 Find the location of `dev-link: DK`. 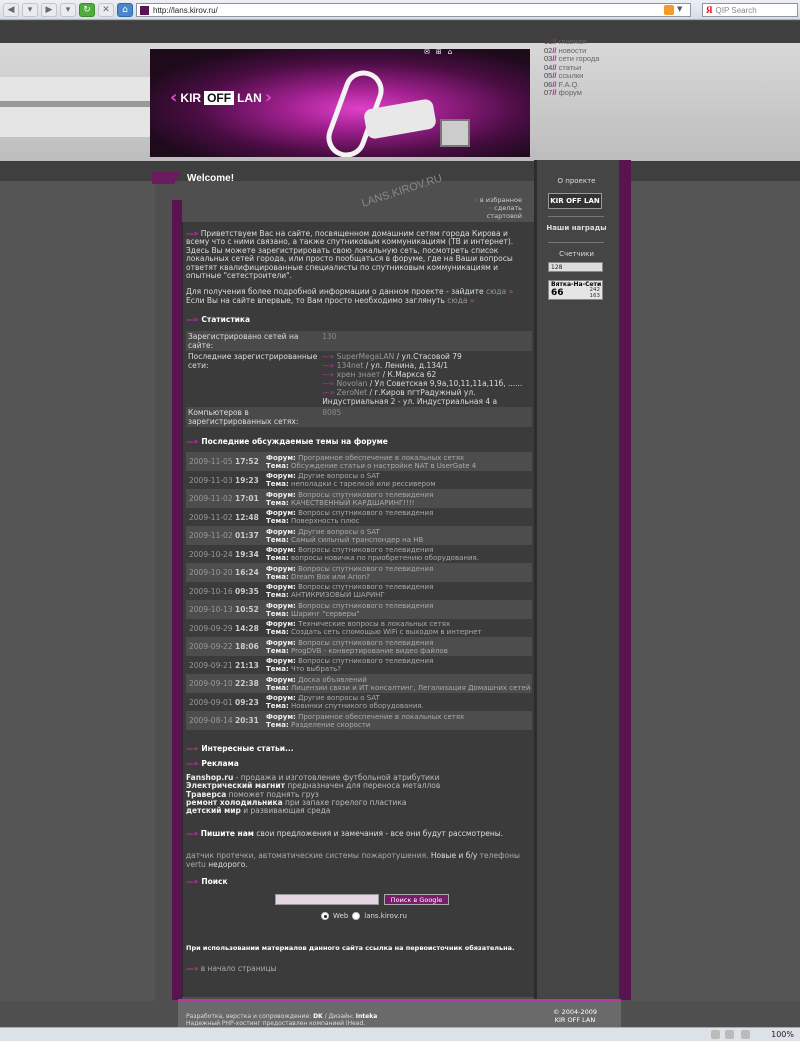

dev-link: DK is located at coordinates (318, 1016).